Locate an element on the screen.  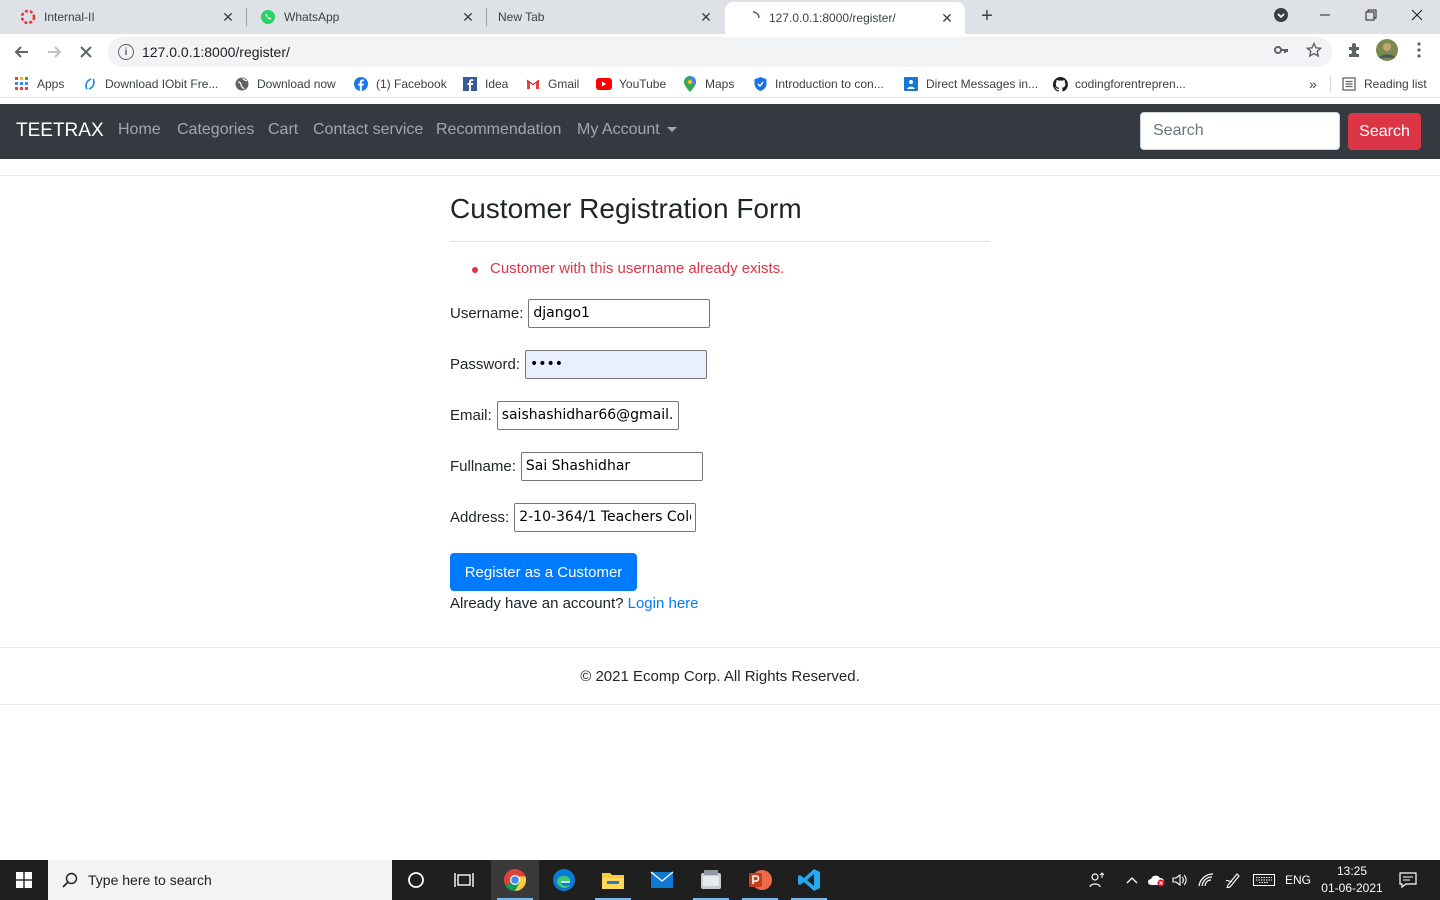
reading-list-button: Reading list is located at coordinates (1384, 84).